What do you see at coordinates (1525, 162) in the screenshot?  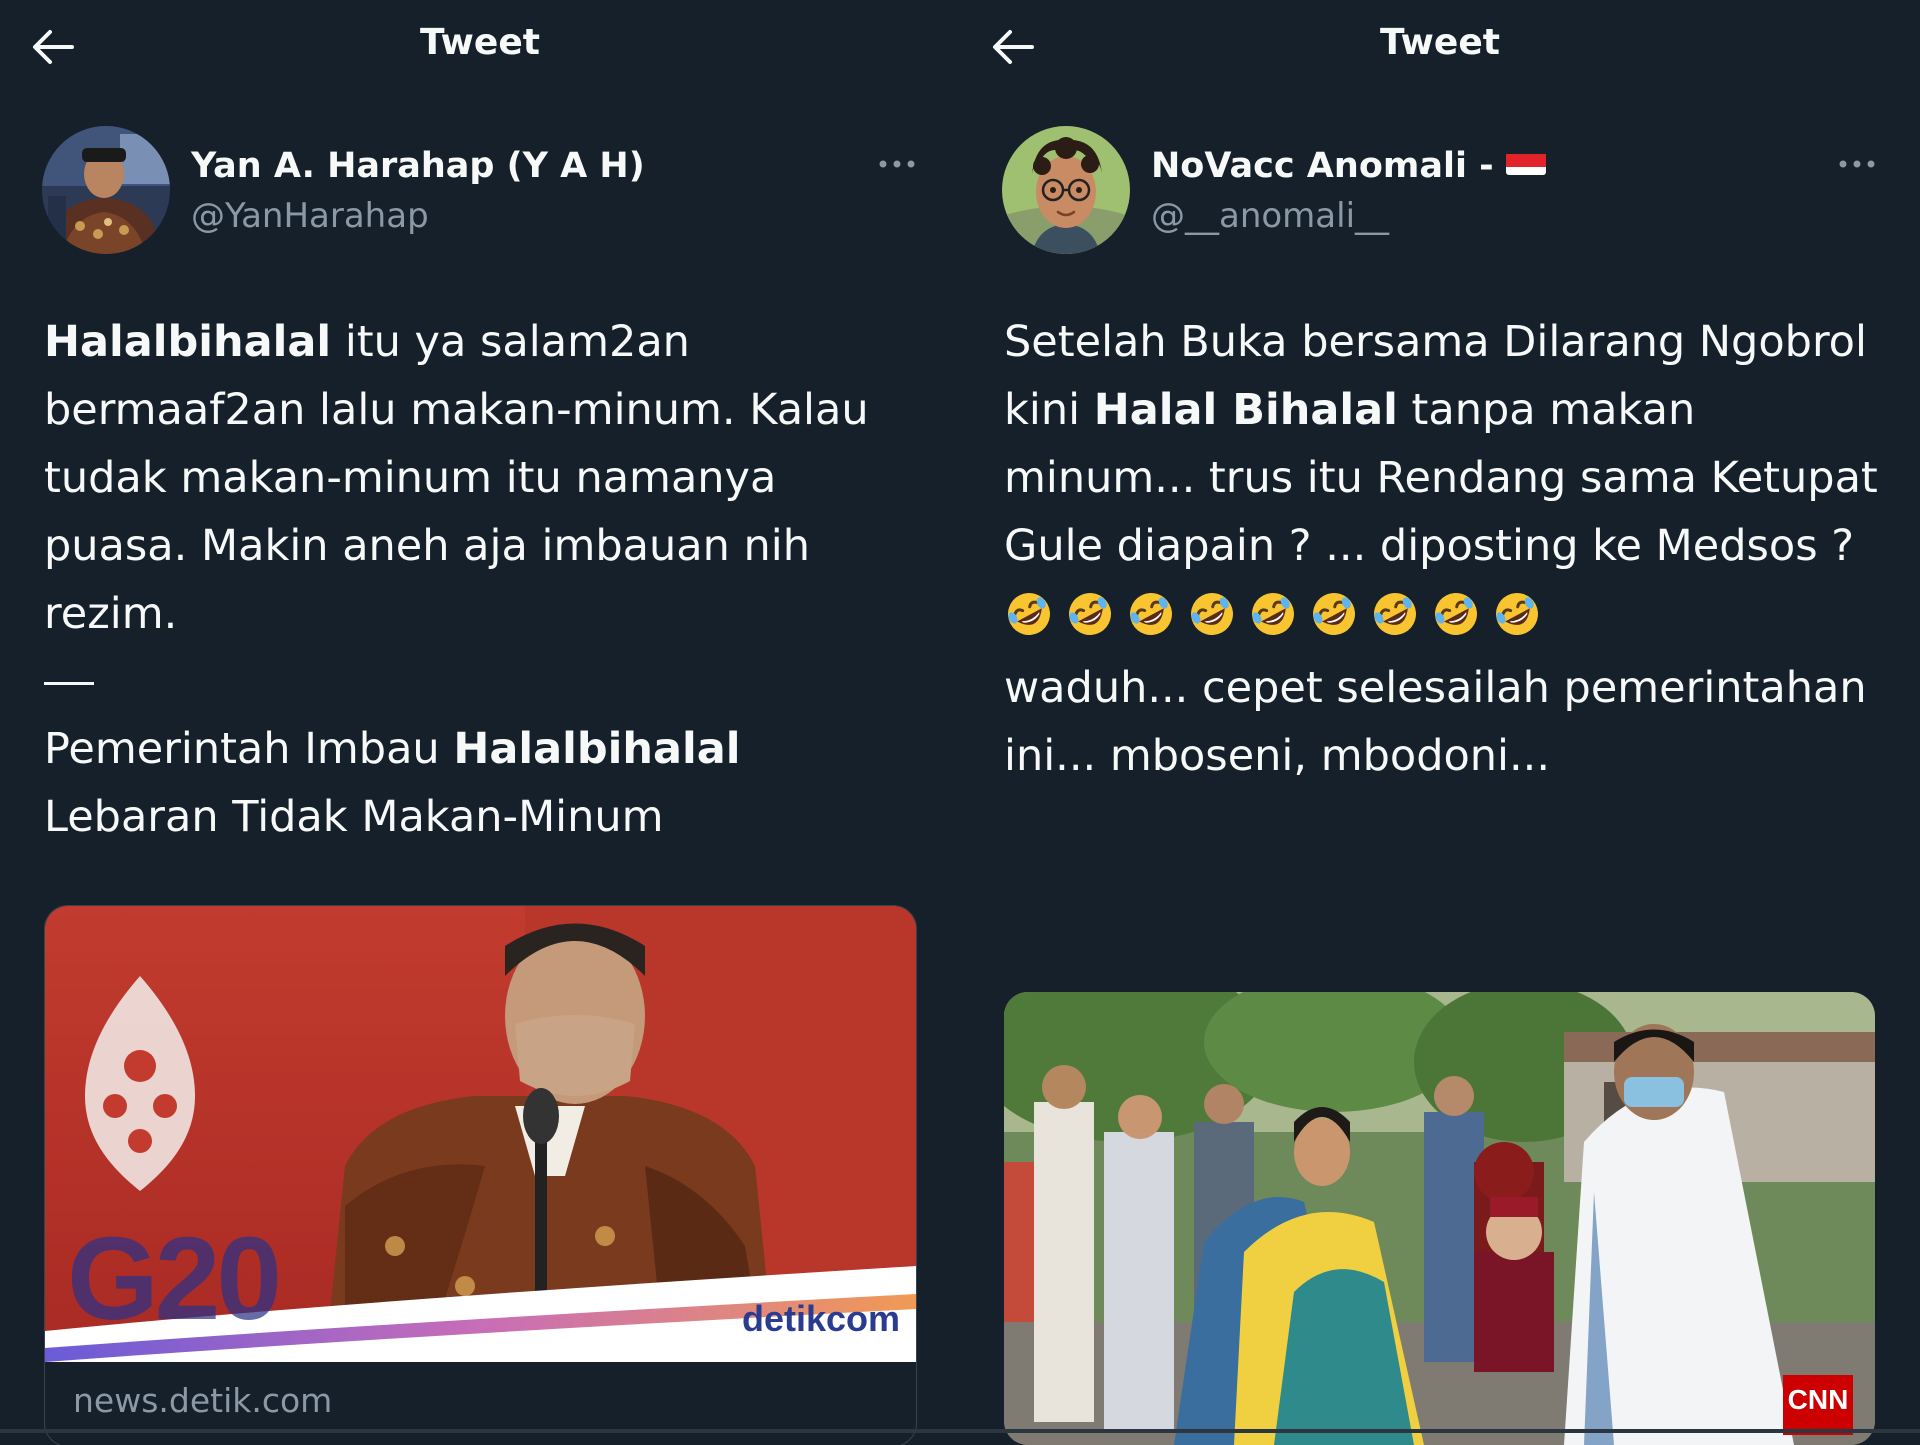 I see `indonesia-flag-icon` at bounding box center [1525, 162].